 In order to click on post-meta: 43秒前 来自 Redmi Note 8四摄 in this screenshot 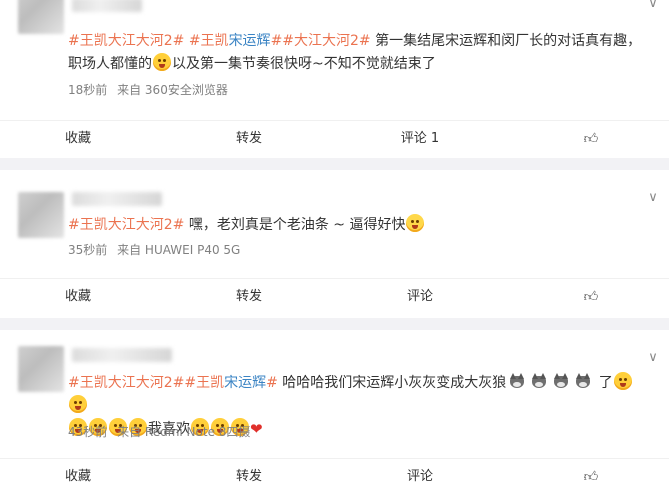, I will do `click(162, 432)`.